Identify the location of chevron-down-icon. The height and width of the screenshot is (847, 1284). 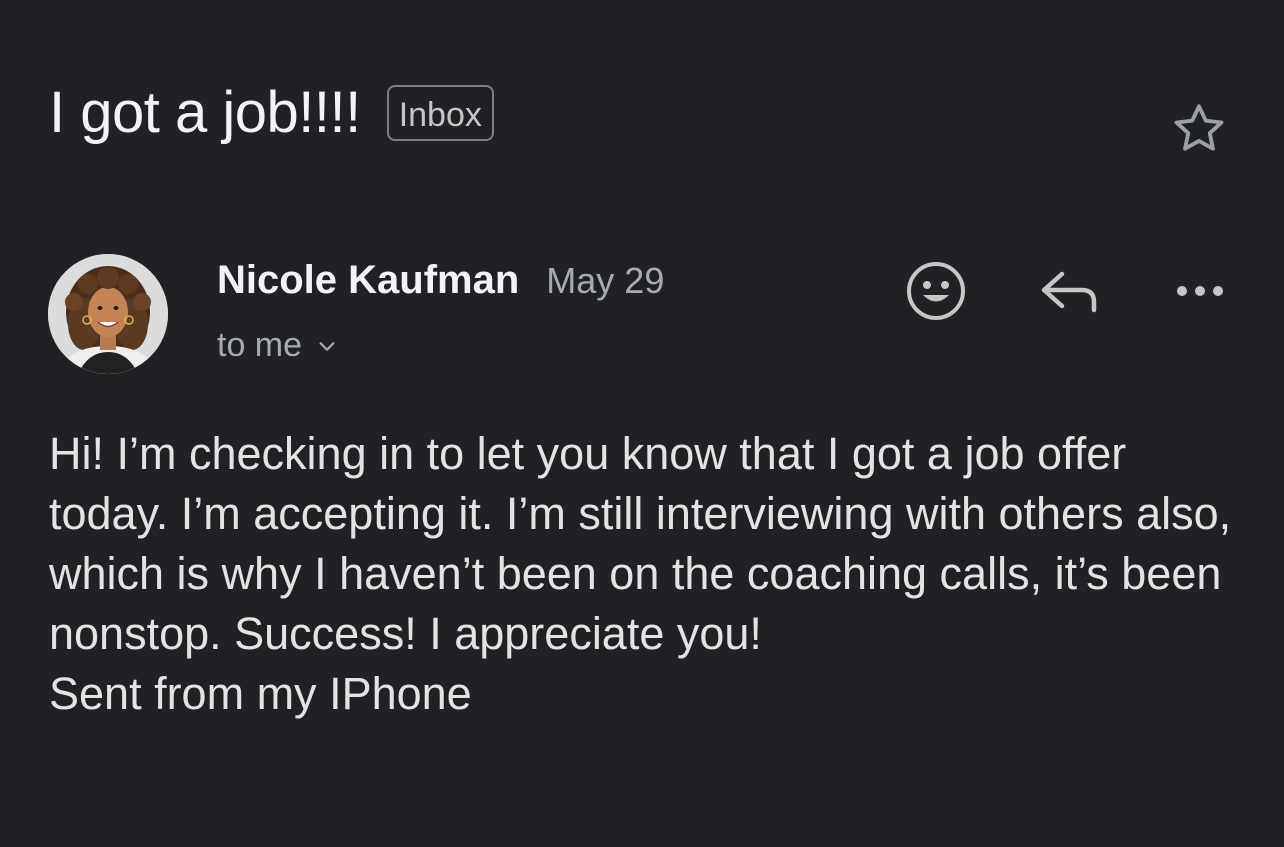
(327, 346).